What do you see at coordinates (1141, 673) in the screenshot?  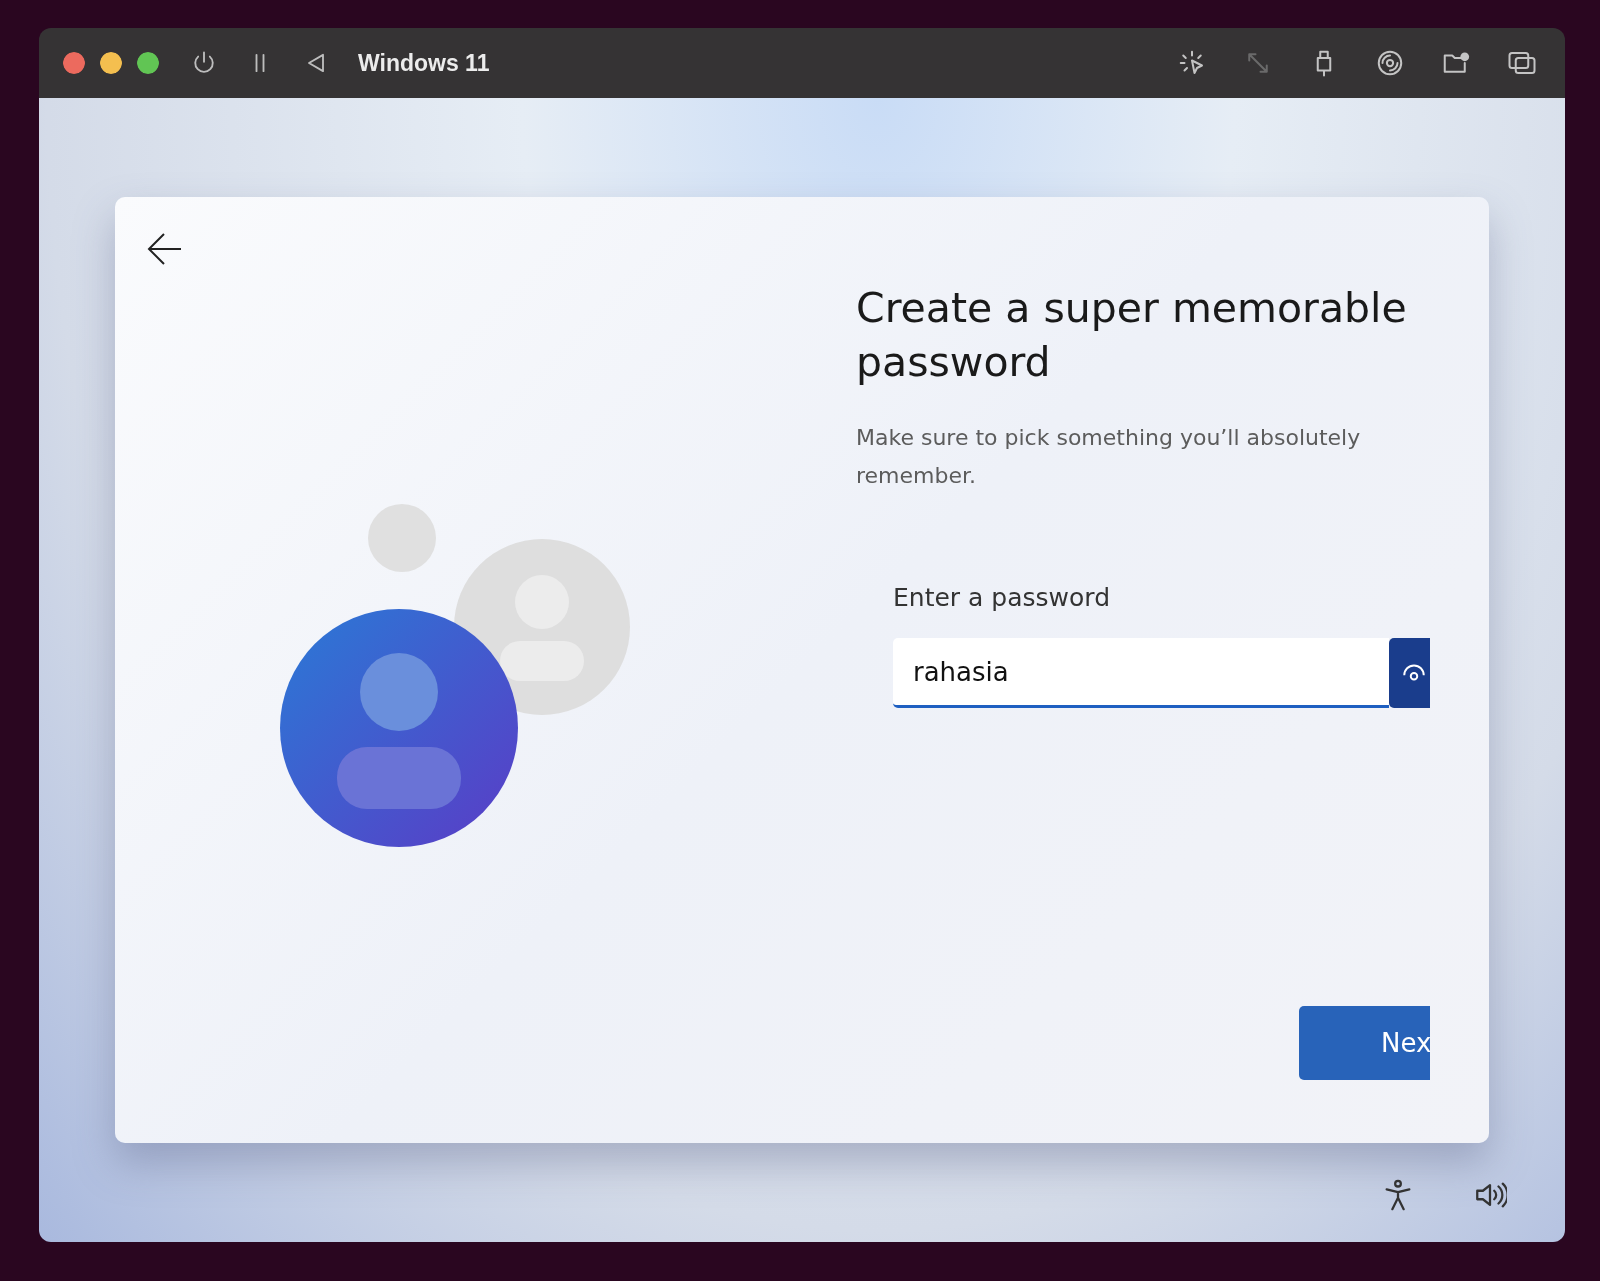 I see `password-field: rahasia` at bounding box center [1141, 673].